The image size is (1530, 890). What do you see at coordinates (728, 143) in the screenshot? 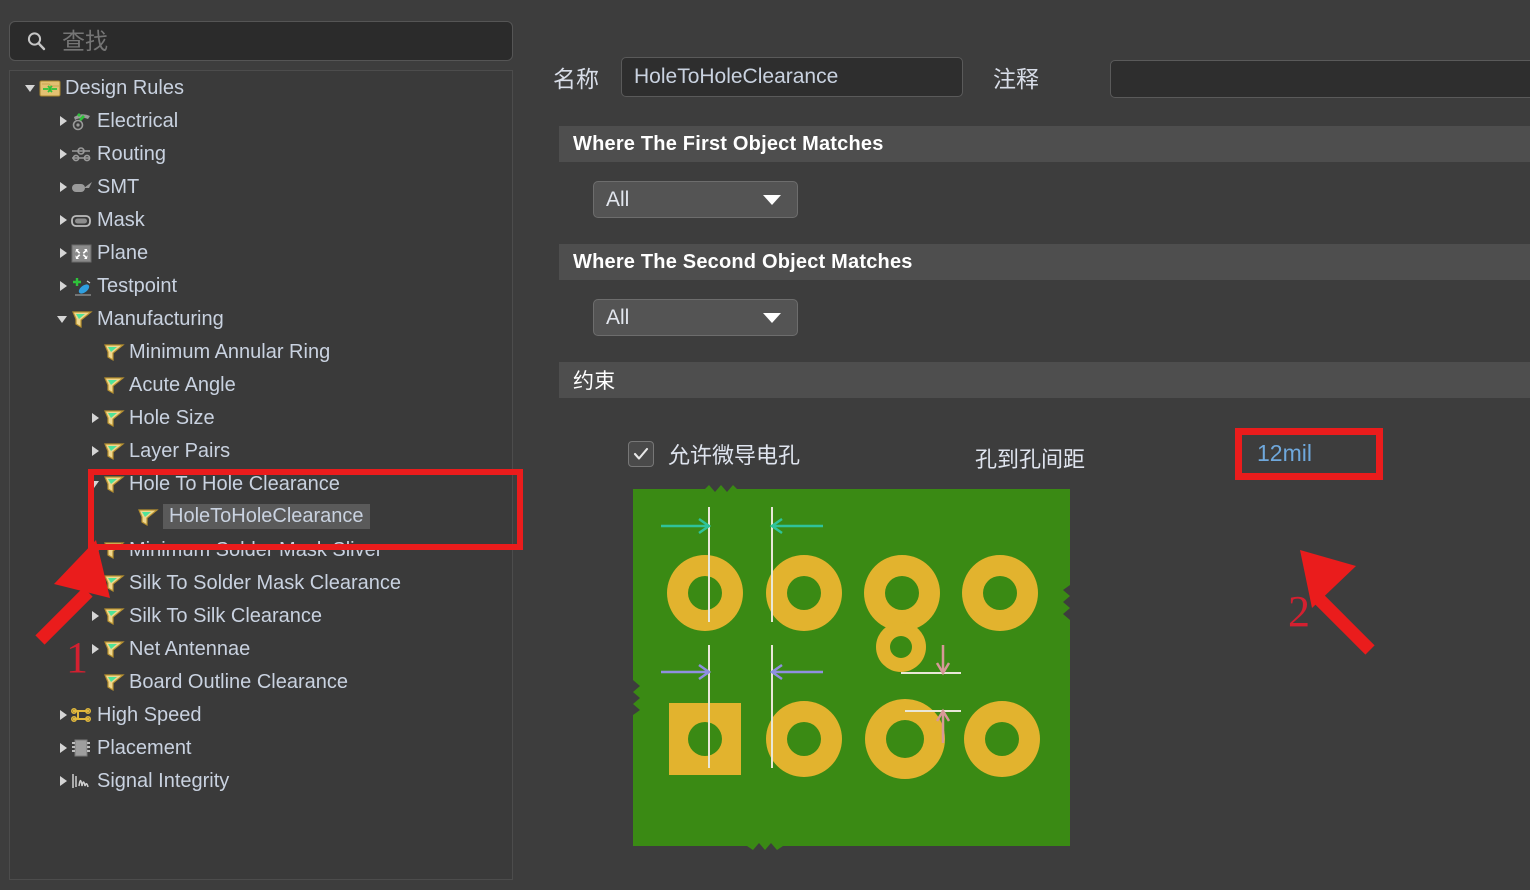
I see `first-object-header-label: Where The First Object Matches` at bounding box center [728, 143].